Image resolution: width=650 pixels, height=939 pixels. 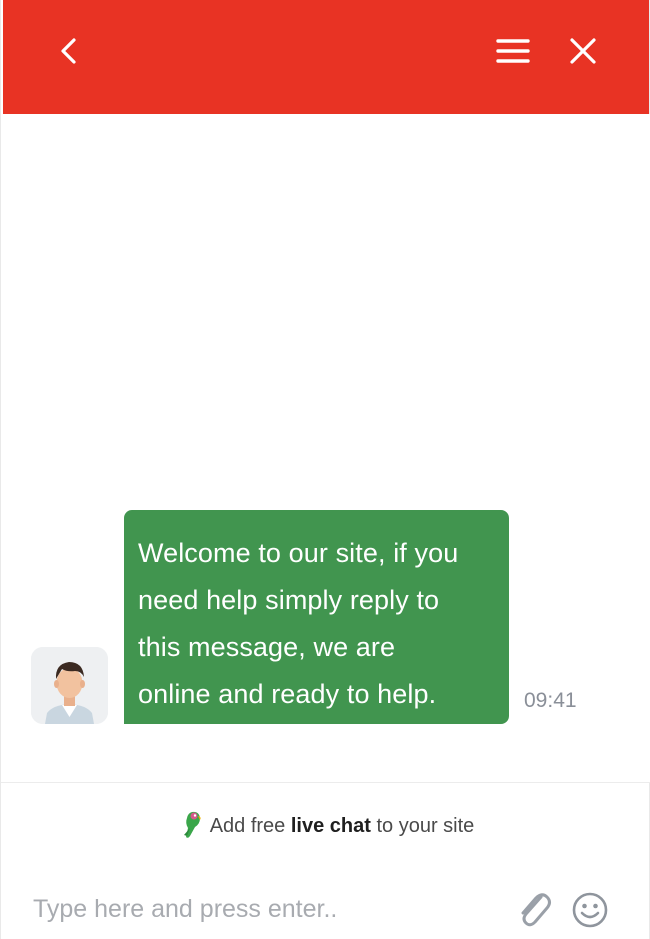 What do you see at coordinates (267, 647) in the screenshot?
I see `message-line: this message, we are` at bounding box center [267, 647].